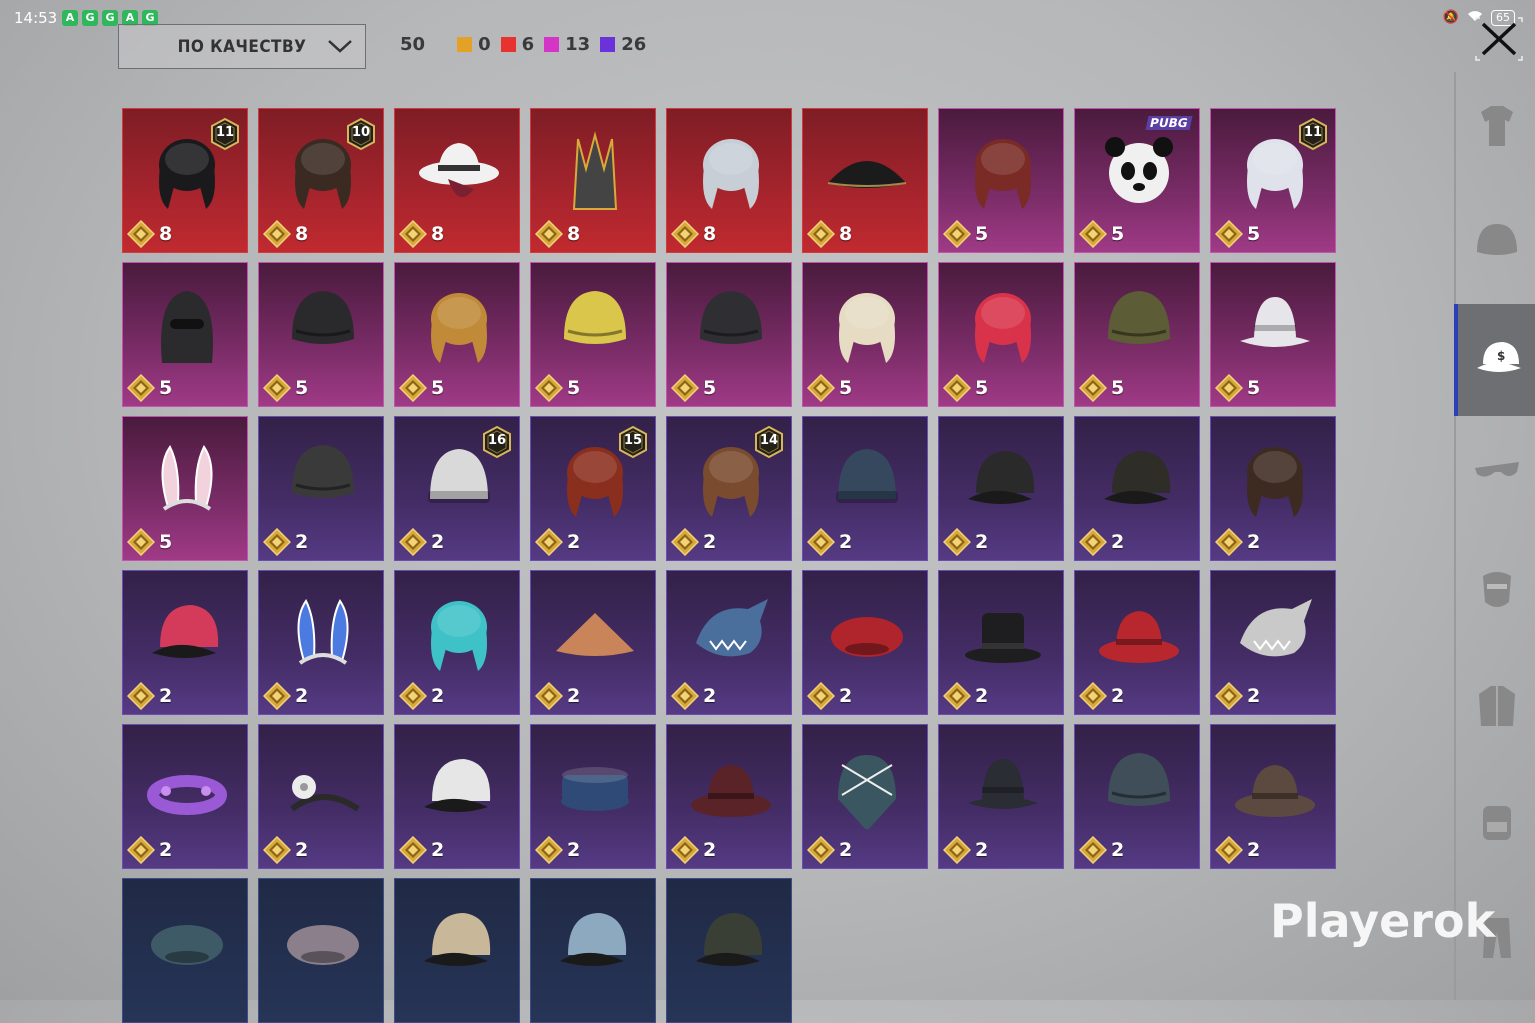 This screenshot has width=1535, height=1023. What do you see at coordinates (185, 180) in the screenshot?
I see `item-card: 11 8` at bounding box center [185, 180].